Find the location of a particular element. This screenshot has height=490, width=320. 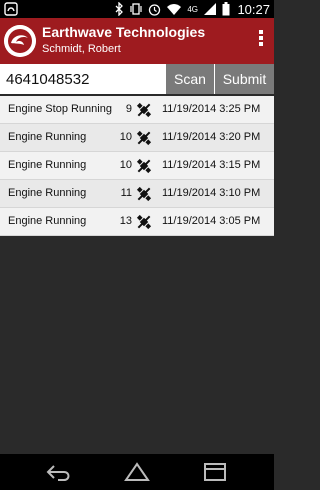

device-id-input is located at coordinates (83, 79).